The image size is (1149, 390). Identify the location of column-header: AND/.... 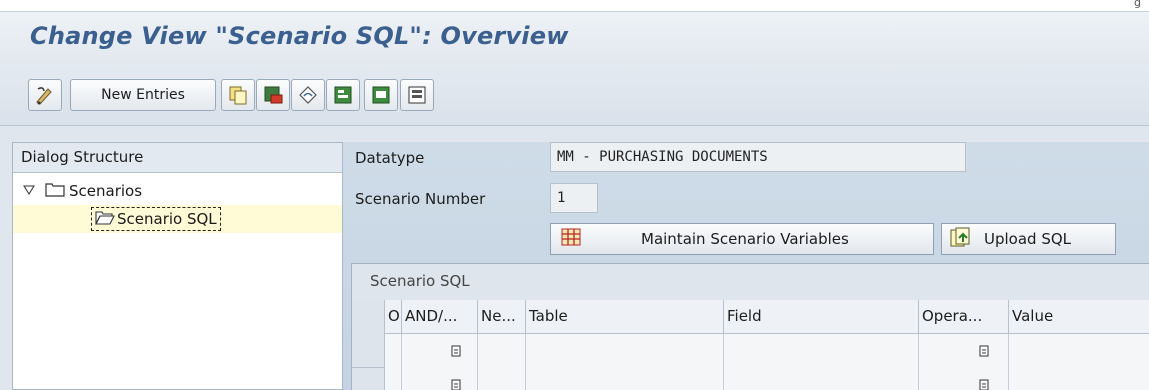
(440, 317).